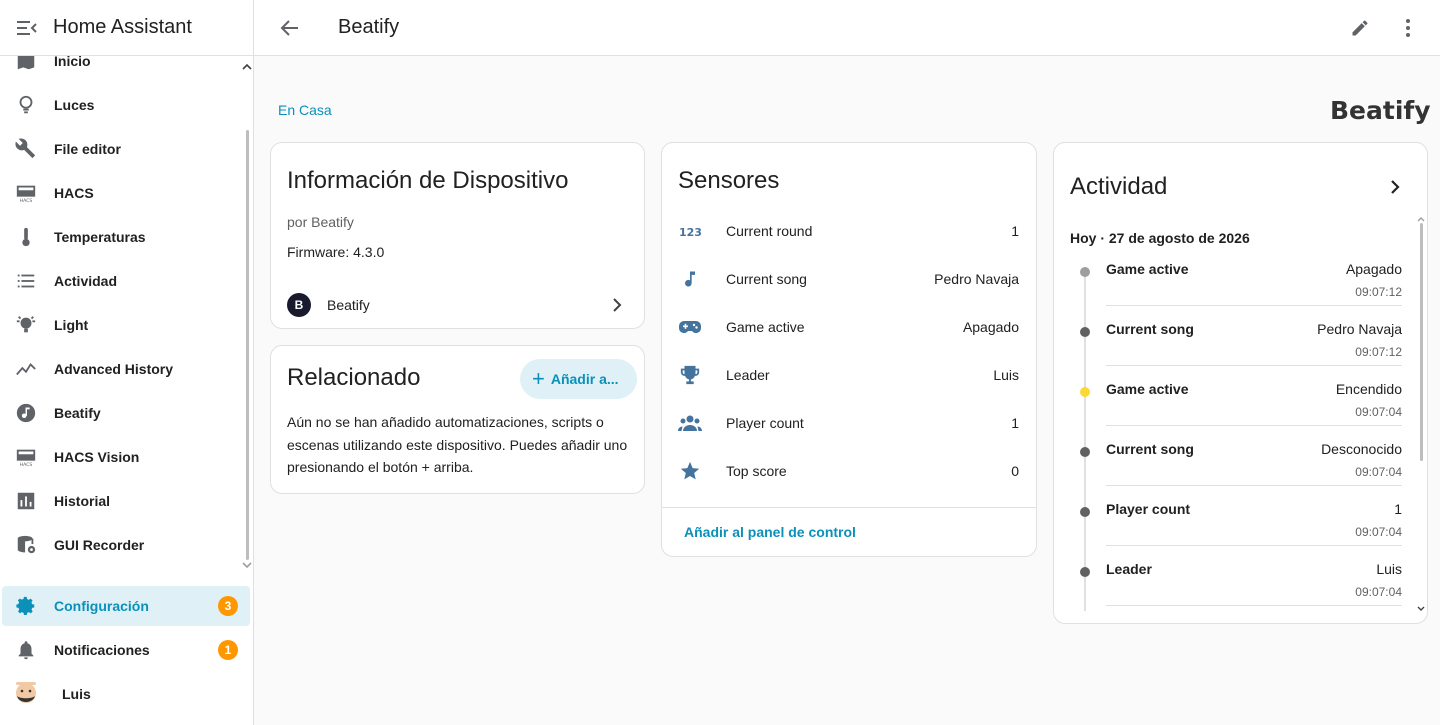 The height and width of the screenshot is (725, 1440). Describe the element at coordinates (1398, 509) in the screenshot. I see `log-entry-value: 1` at that location.